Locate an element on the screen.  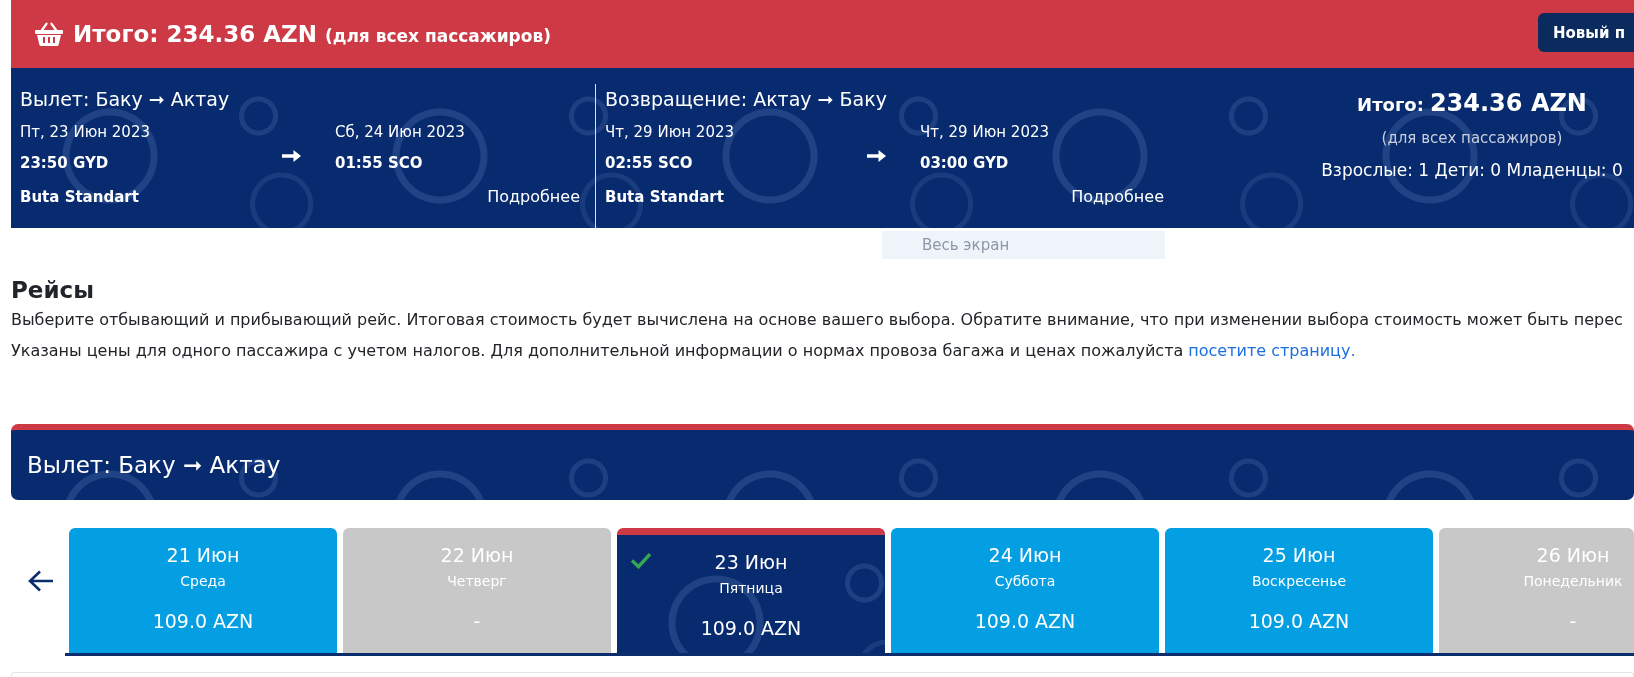
date-tab: 25 Июн Воскресенье 109.0 AZN is located at coordinates (1299, 590).